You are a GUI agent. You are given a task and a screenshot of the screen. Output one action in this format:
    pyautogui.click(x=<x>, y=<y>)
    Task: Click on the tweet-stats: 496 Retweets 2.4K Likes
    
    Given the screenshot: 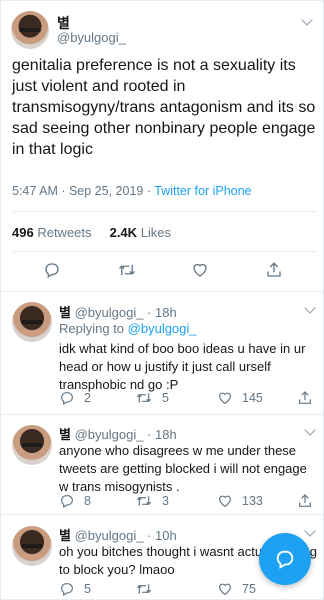 What is the action you would take?
    pyautogui.click(x=91, y=232)
    